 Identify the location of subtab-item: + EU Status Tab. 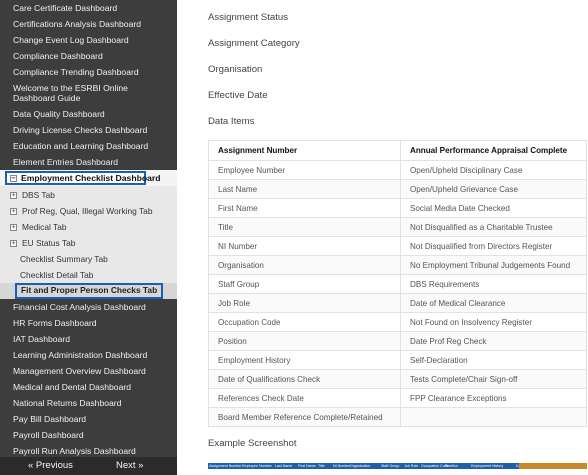
(88, 243).